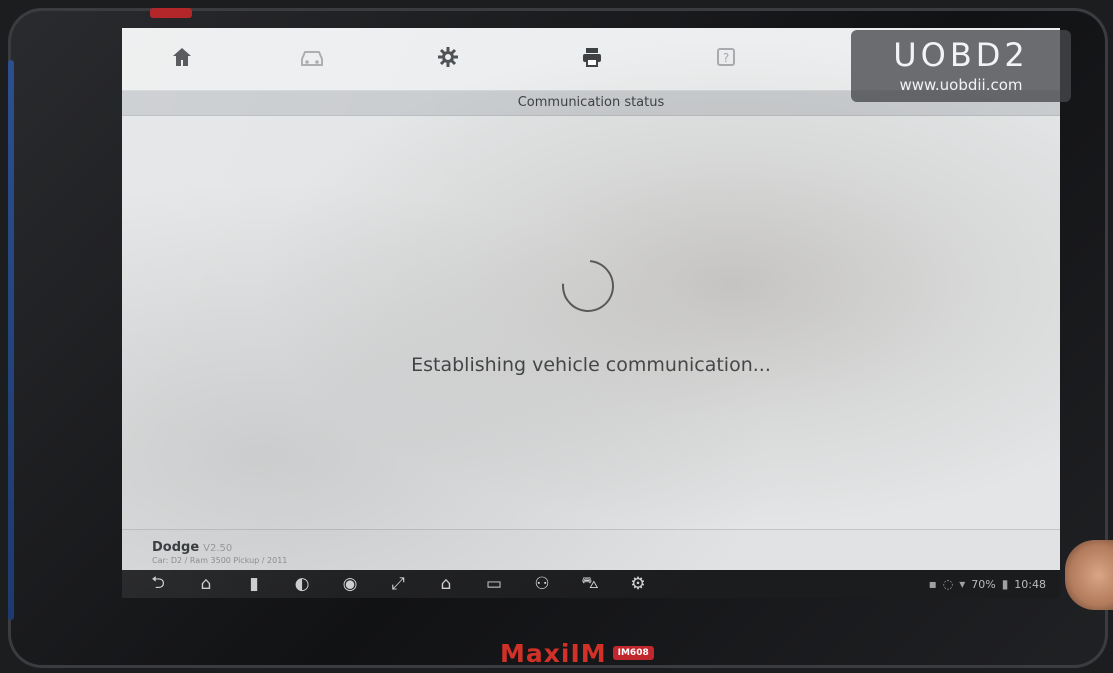 The image size is (1113, 673). I want to click on vehicle-swap-icon, so click(312, 57).